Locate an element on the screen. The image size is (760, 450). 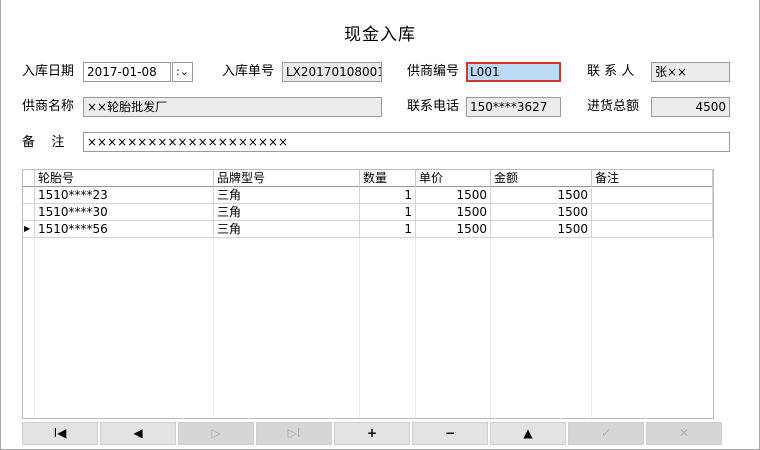
table-row: ▶ 1510****56 三角 1 1500 1500 is located at coordinates (368, 229).